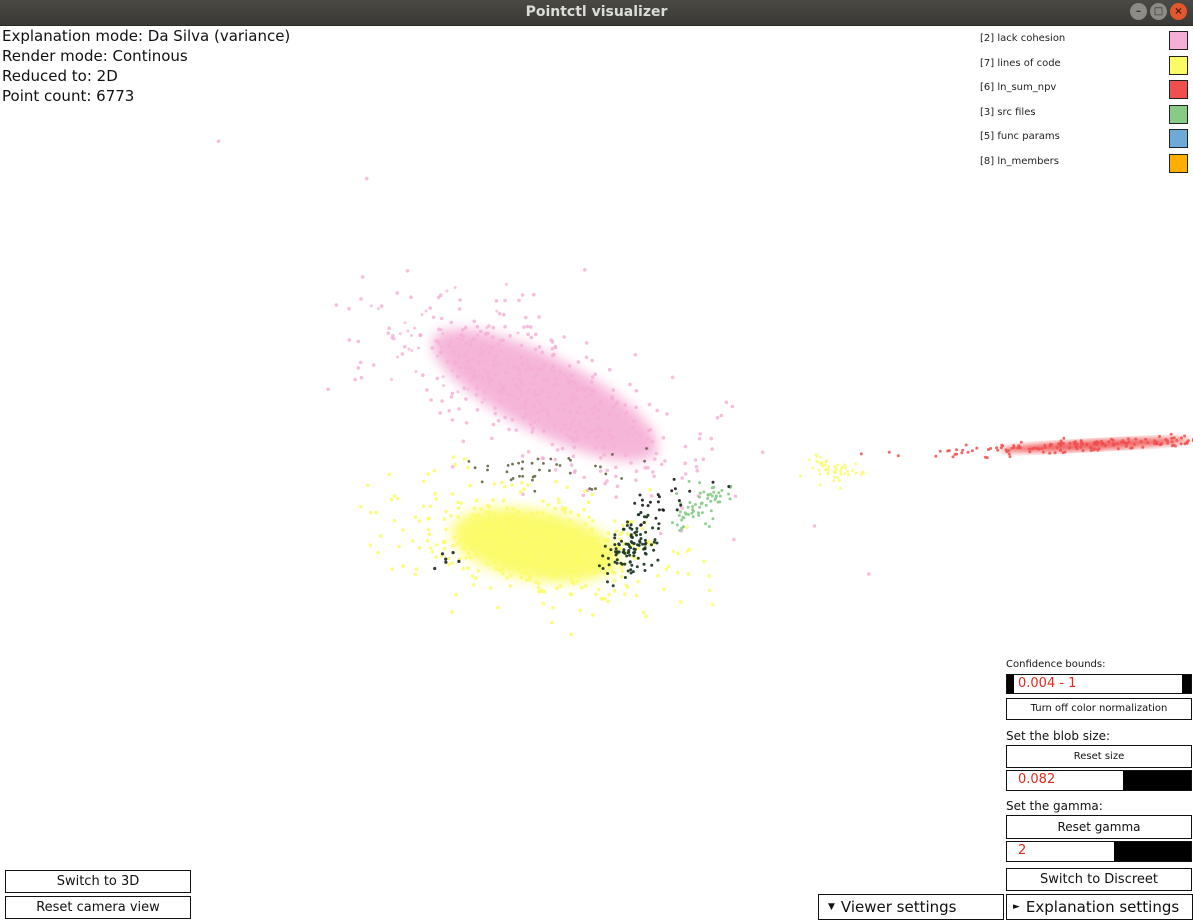 The image size is (1193, 920). Describe the element at coordinates (98, 907) in the screenshot. I see `reset-camera-button: Reset camera view` at that location.